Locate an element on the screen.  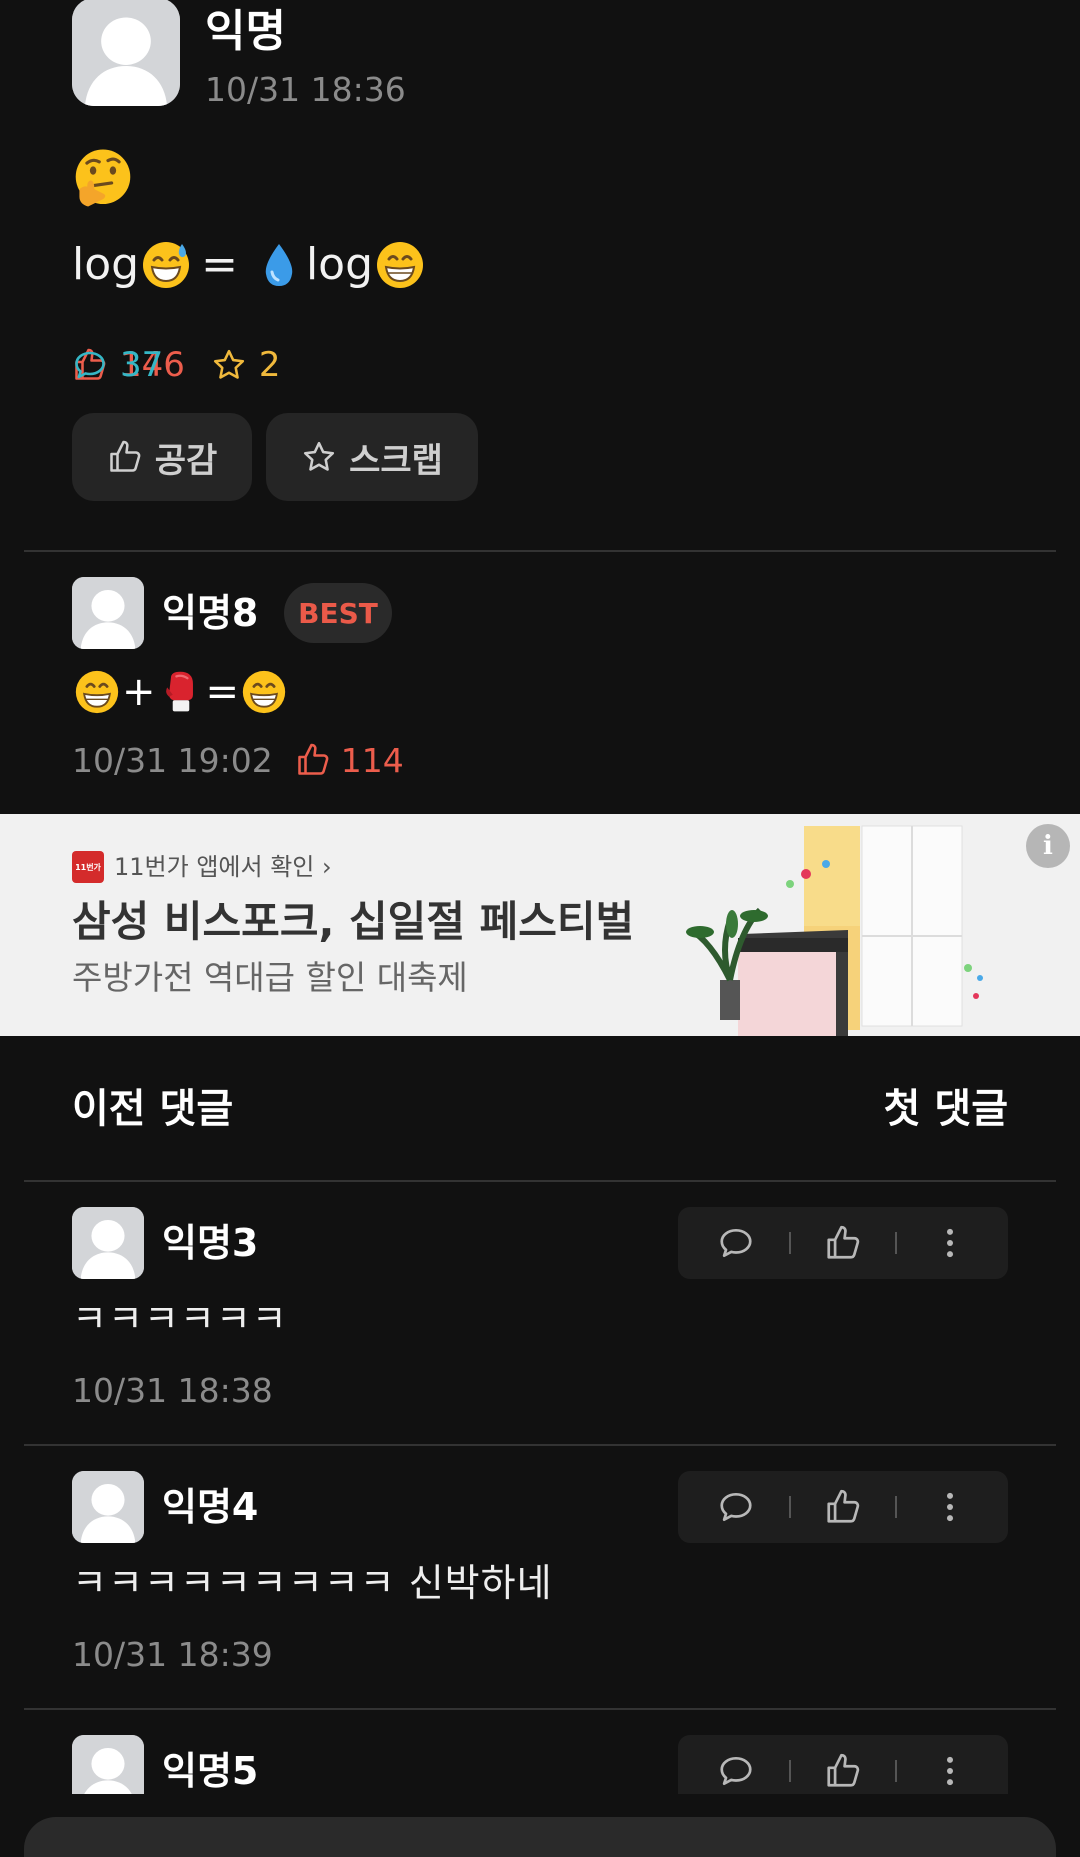
best-comment-meta: 10/31 19:02 114 is located at coordinates (238, 760).